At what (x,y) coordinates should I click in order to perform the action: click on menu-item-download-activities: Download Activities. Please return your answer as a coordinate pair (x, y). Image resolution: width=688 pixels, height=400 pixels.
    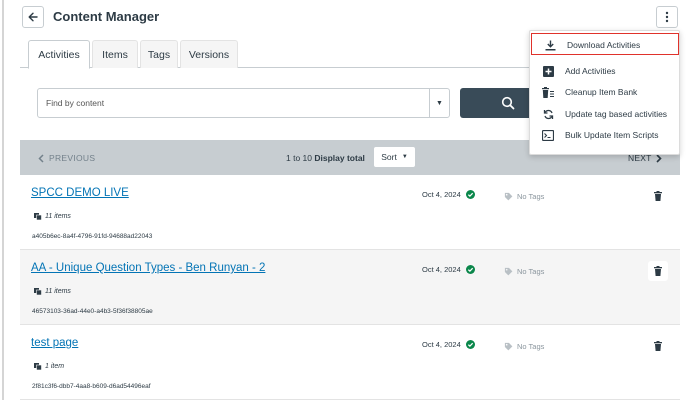
    Looking at the image, I should click on (605, 44).